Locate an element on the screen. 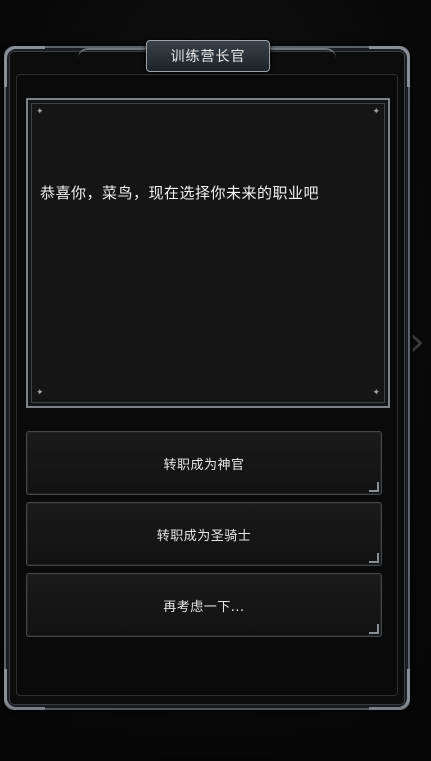 This screenshot has height=761, width=431. option-label: 转职成为圣骑士 is located at coordinates (204, 536).